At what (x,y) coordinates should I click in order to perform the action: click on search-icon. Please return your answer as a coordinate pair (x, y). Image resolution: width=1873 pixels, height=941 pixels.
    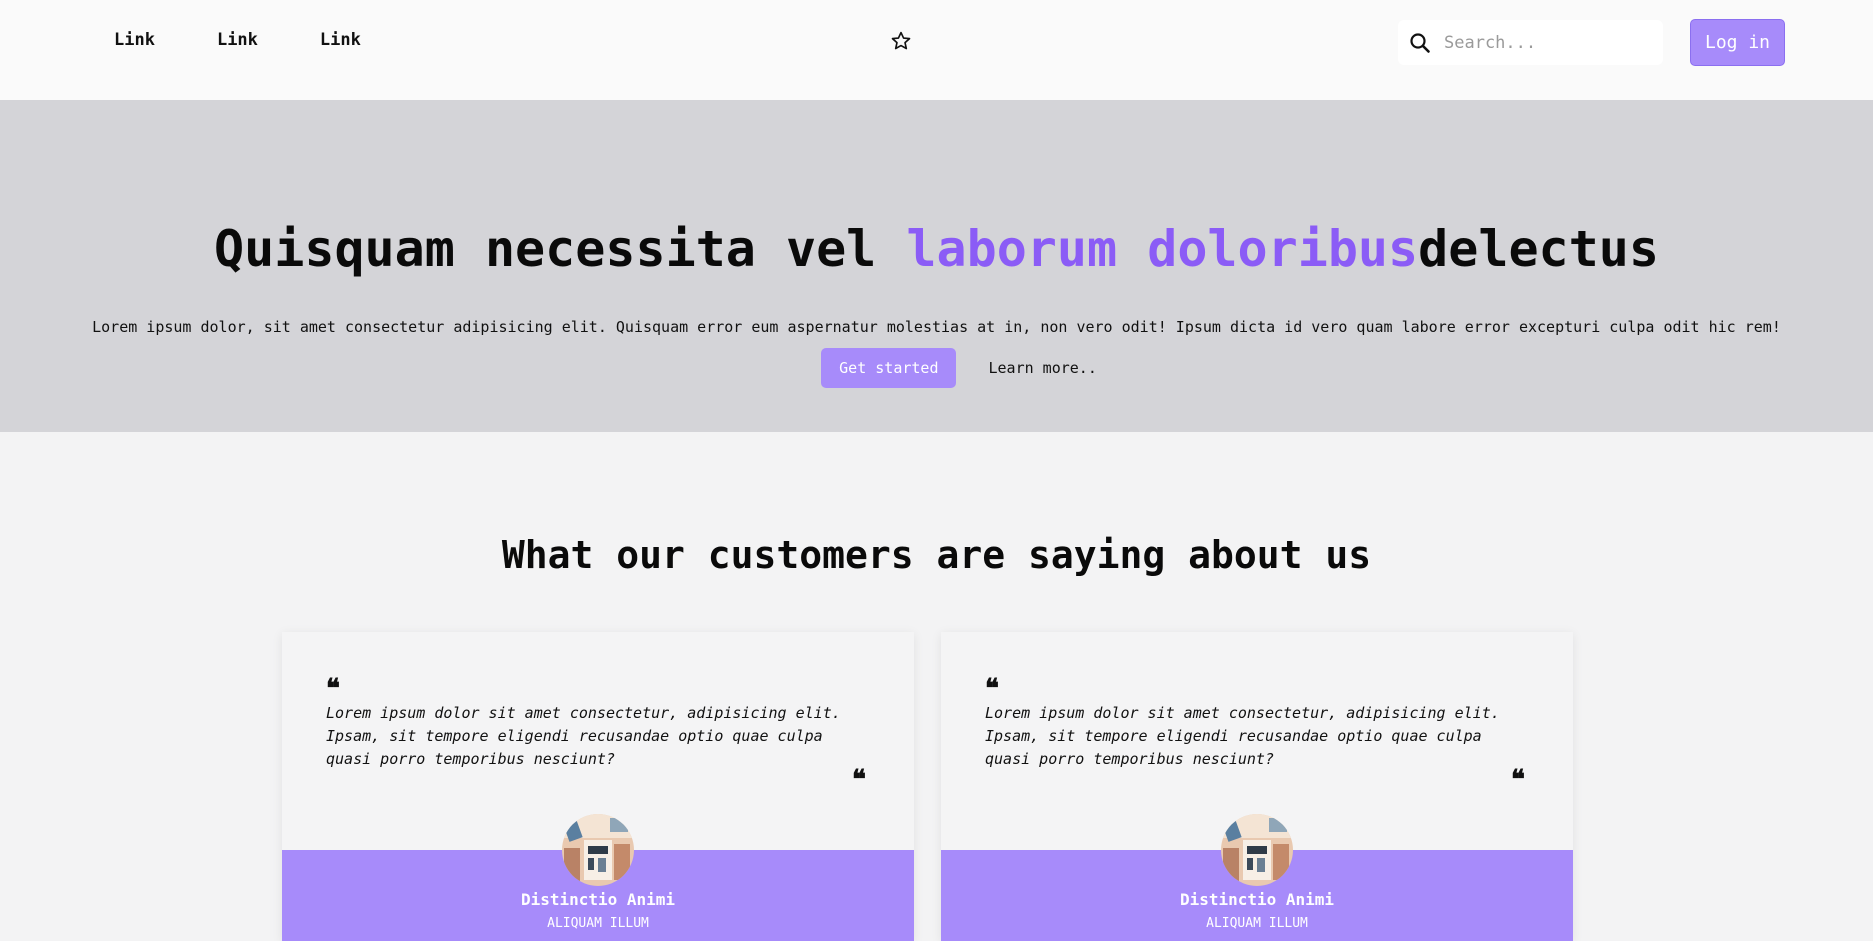
    Looking at the image, I should click on (1420, 42).